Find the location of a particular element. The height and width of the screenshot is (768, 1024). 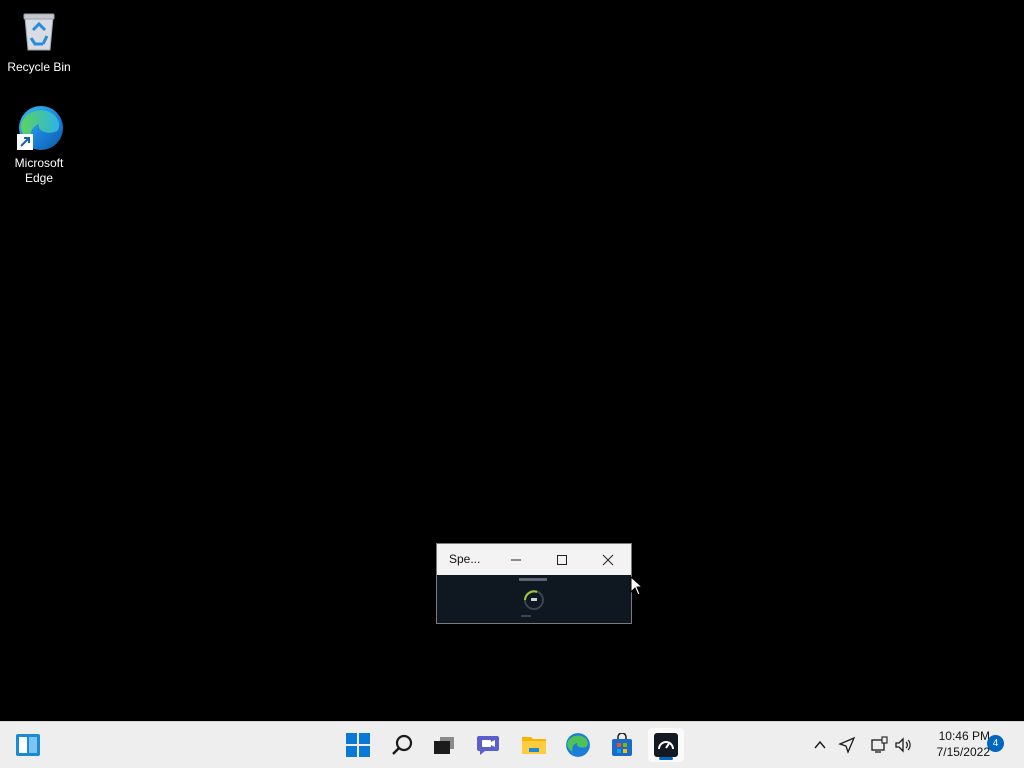

windows-start-icon is located at coordinates (358, 745).